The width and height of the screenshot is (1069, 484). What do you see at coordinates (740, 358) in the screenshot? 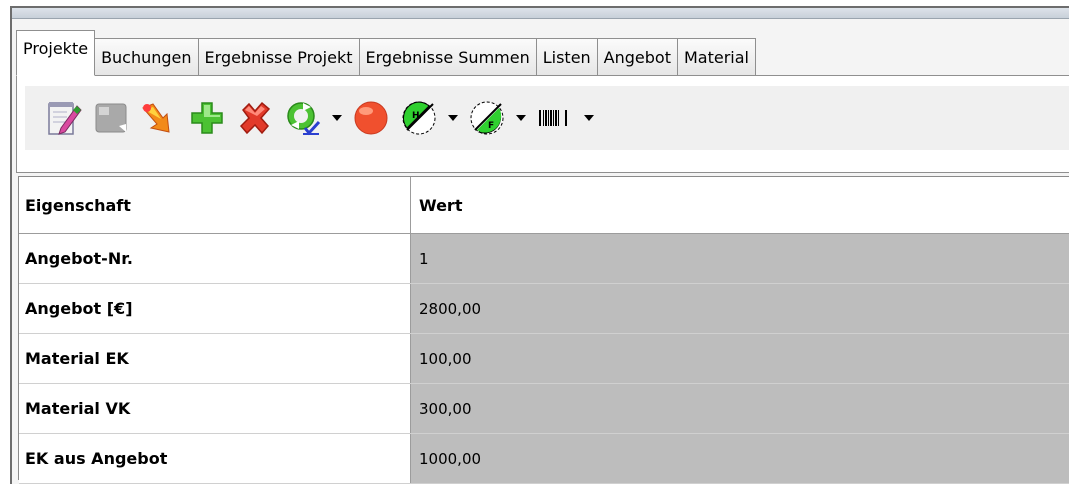
I see `property-value: 100,00` at bounding box center [740, 358].